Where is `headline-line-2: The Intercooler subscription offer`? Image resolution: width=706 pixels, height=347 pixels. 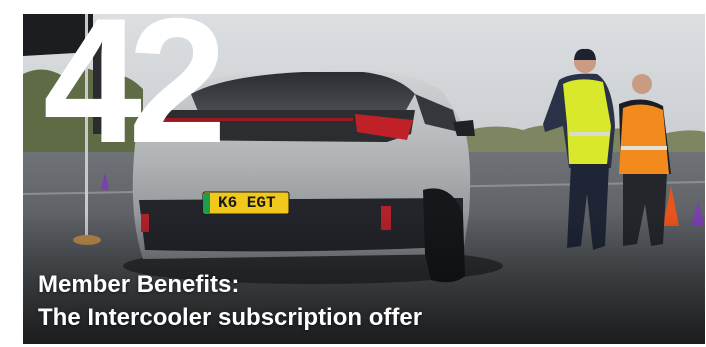 headline-line-2: The Intercooler subscription offer is located at coordinates (230, 317).